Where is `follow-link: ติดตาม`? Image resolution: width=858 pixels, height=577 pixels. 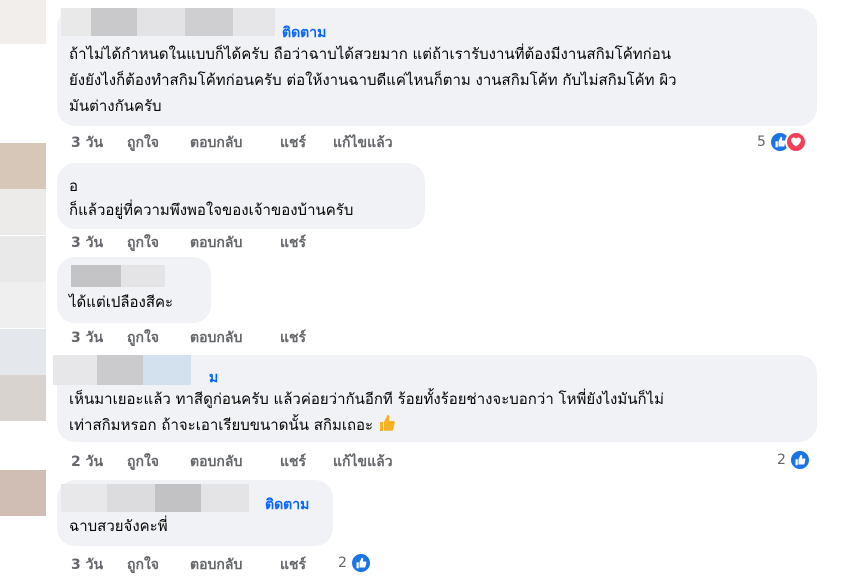 follow-link: ติดตาม is located at coordinates (287, 505).